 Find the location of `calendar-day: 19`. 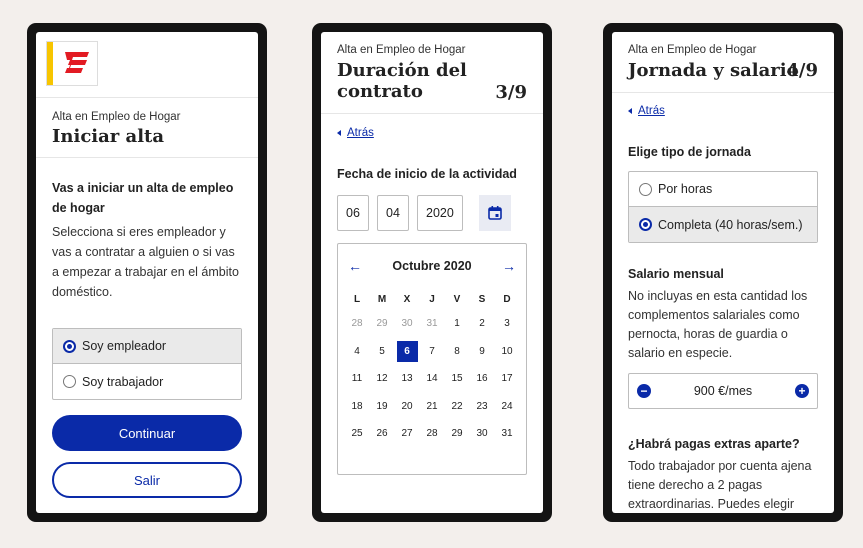

calendar-day: 19 is located at coordinates (382, 407).